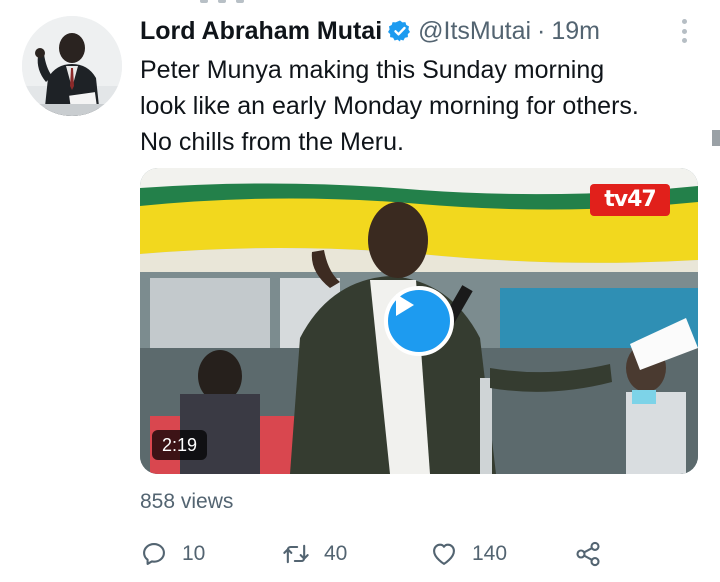  I want to click on play-button, so click(419, 321).